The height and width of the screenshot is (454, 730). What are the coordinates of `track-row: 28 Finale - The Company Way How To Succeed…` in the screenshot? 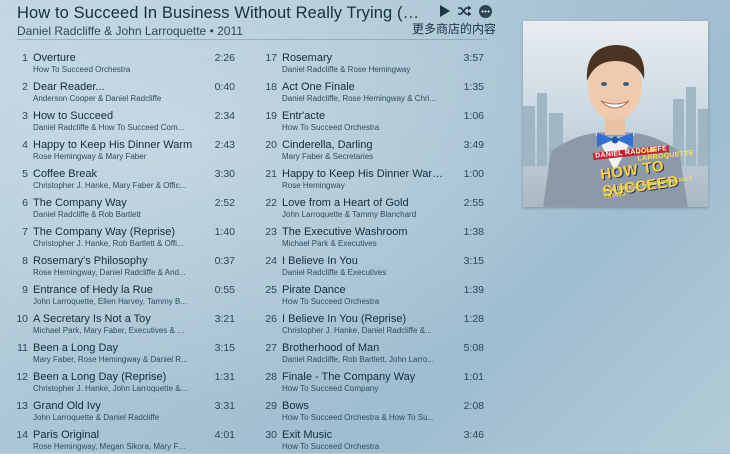 It's located at (375, 381).